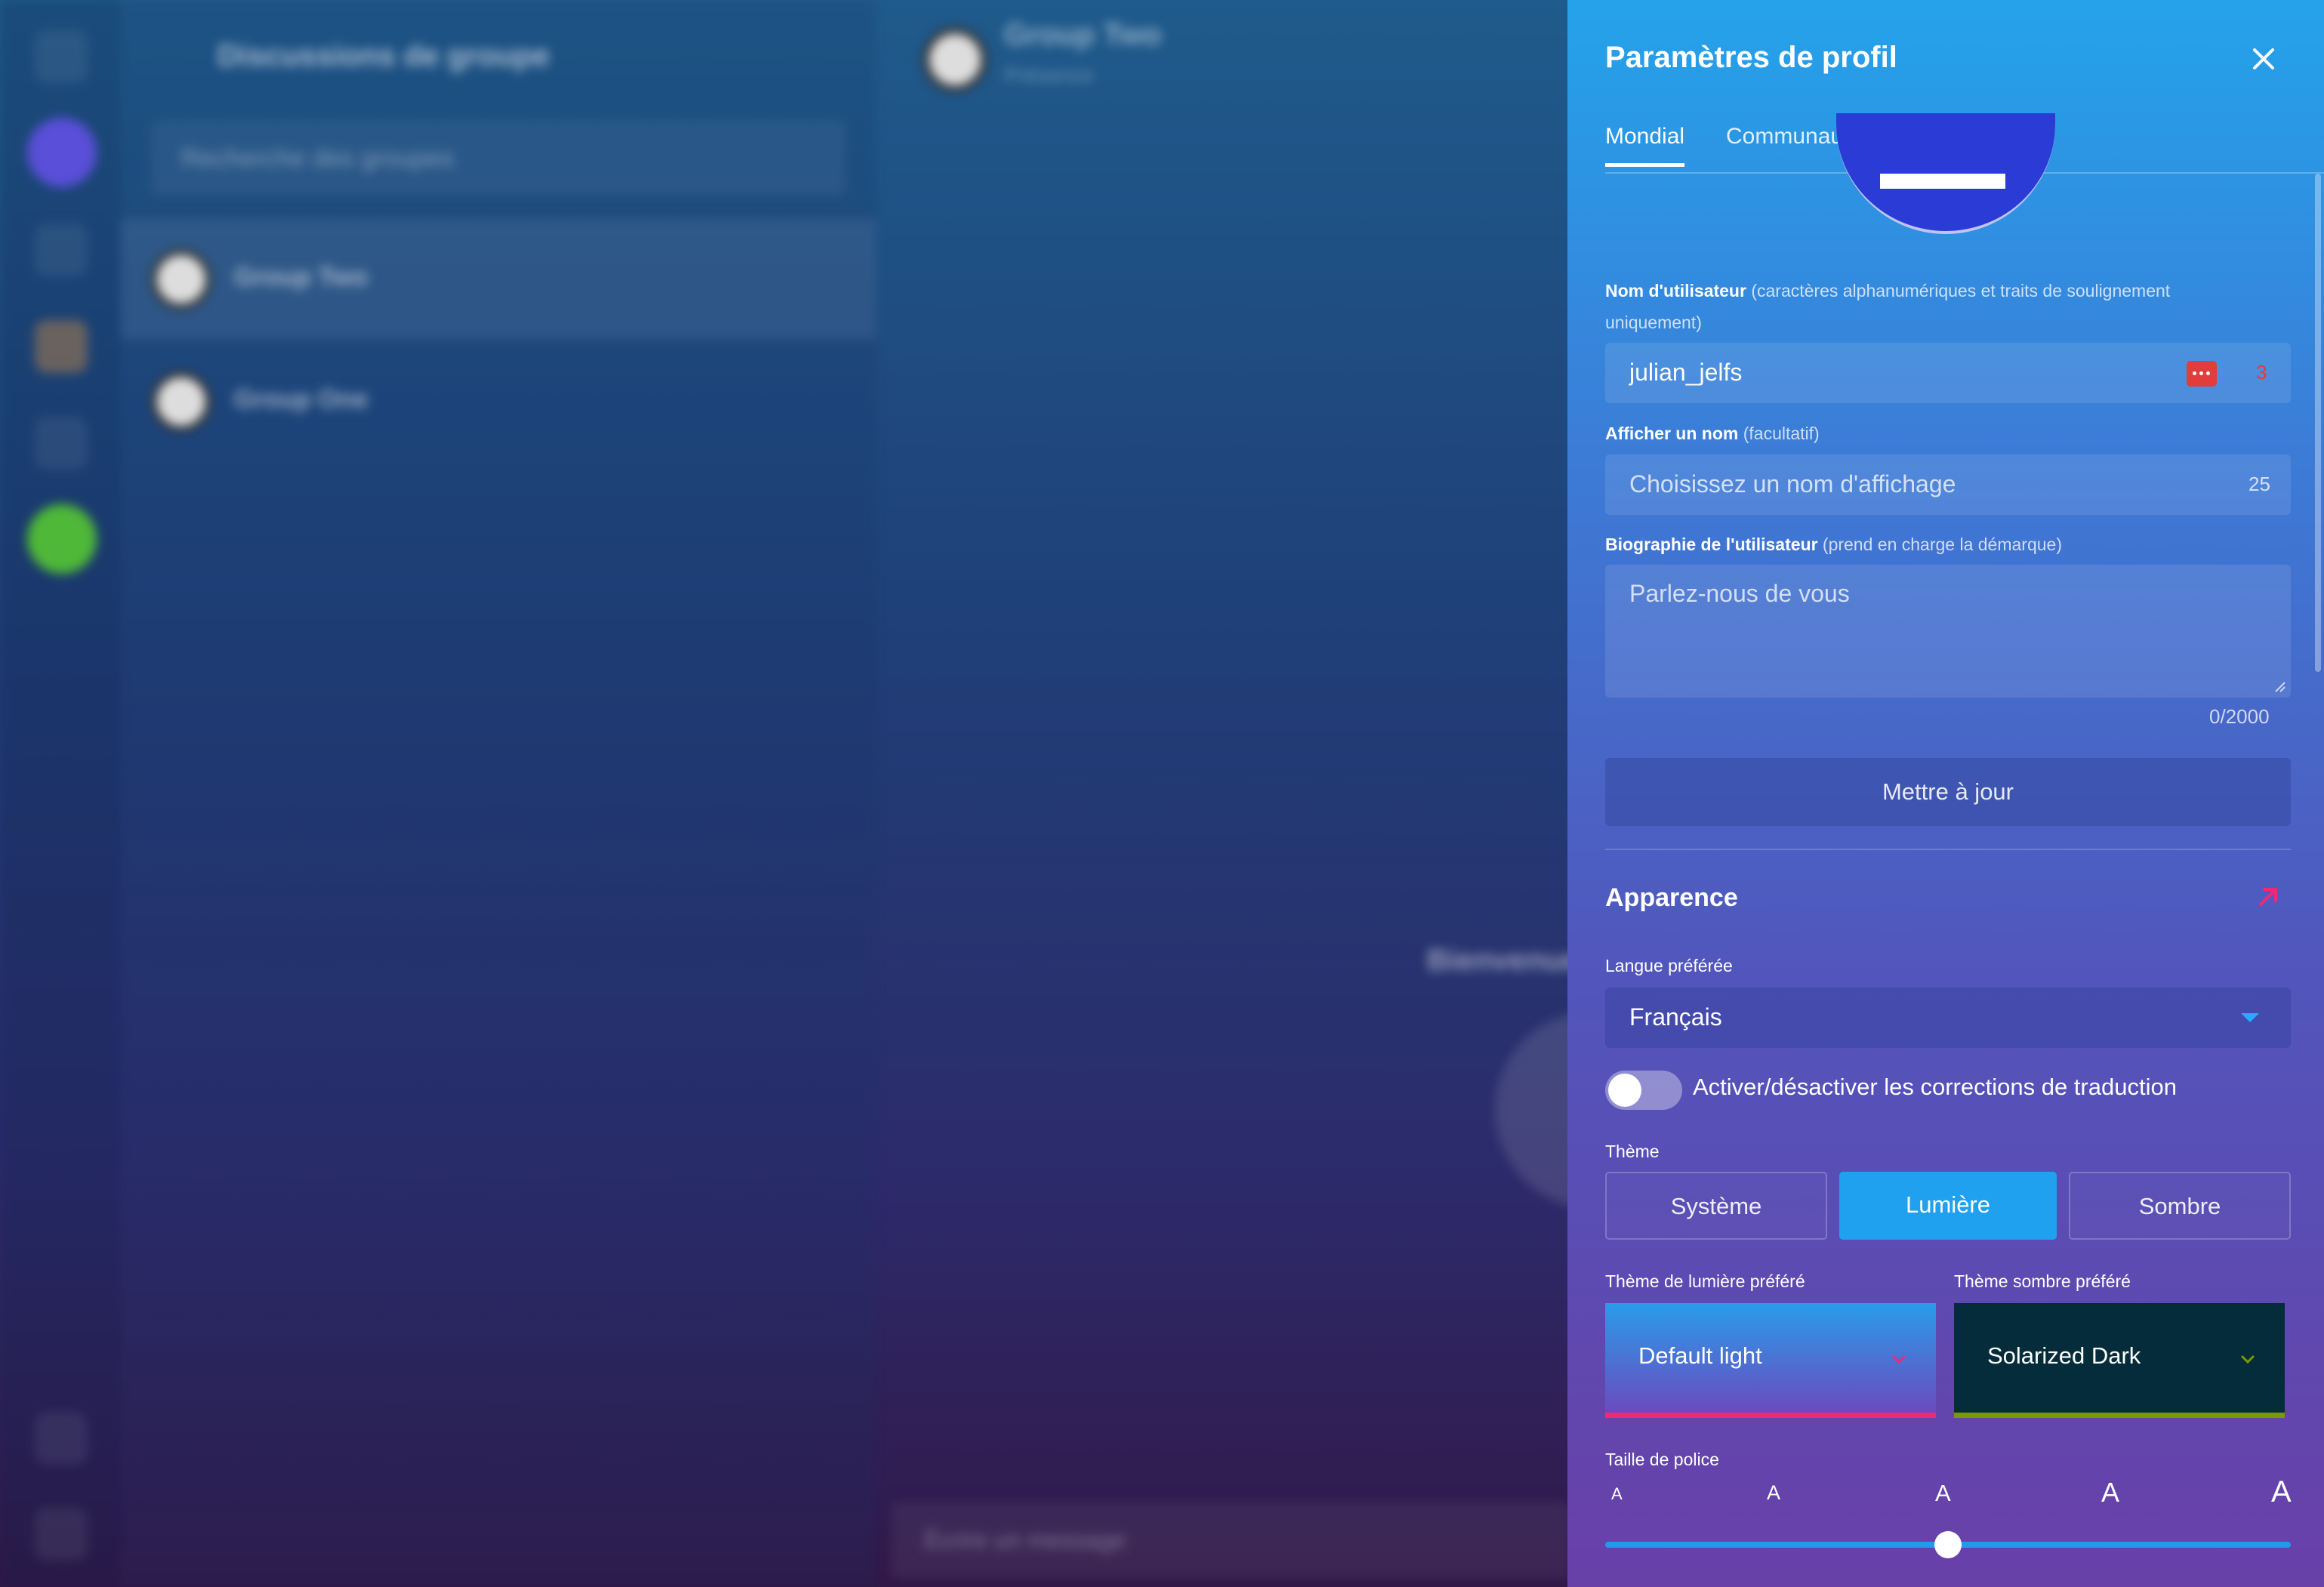  Describe the element at coordinates (2263, 59) in the screenshot. I see `close-icon` at that location.